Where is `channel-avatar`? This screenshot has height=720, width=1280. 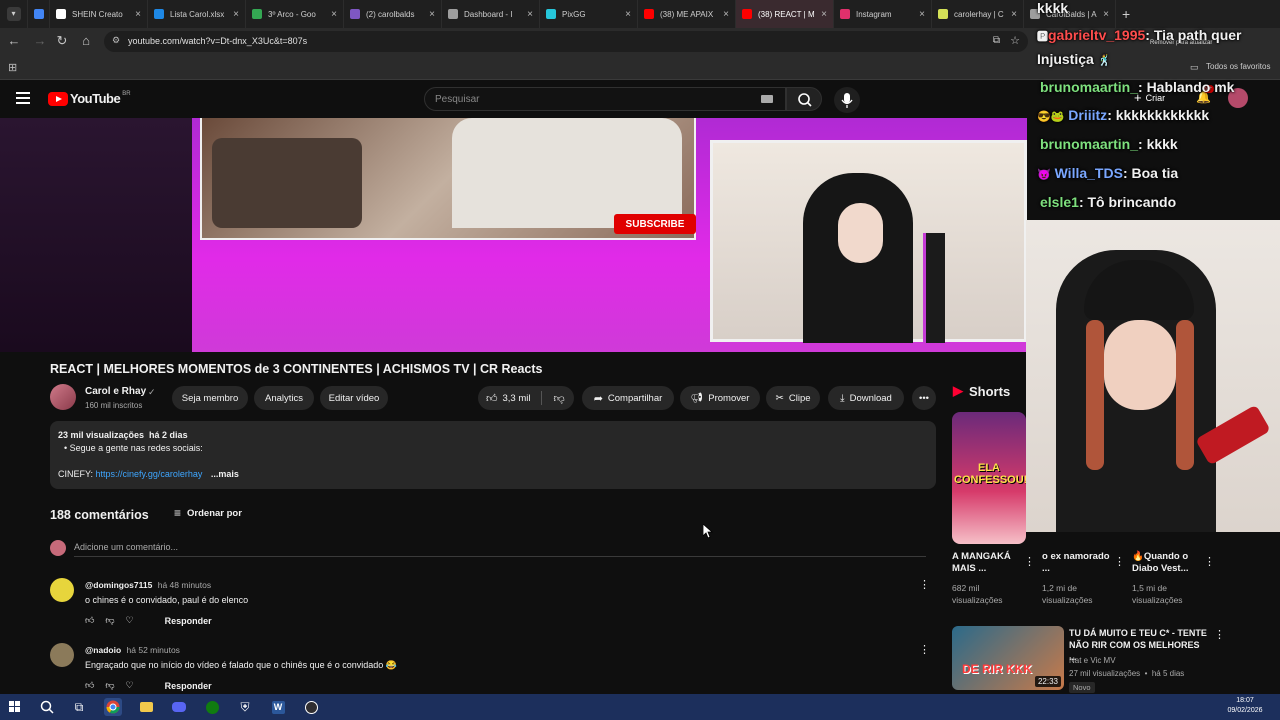
channel-avatar is located at coordinates (63, 397).